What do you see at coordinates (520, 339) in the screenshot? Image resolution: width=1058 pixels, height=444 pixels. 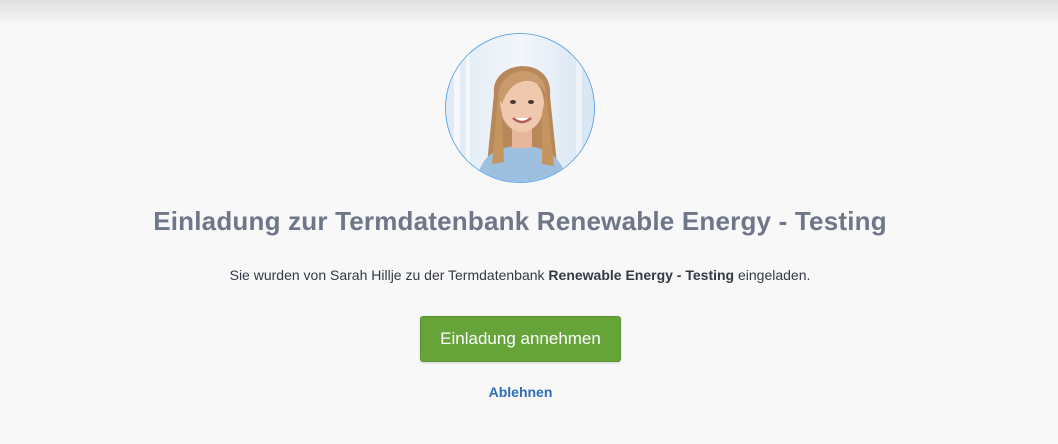 I see `accept-invitation-button: Einladung annehmen` at bounding box center [520, 339].